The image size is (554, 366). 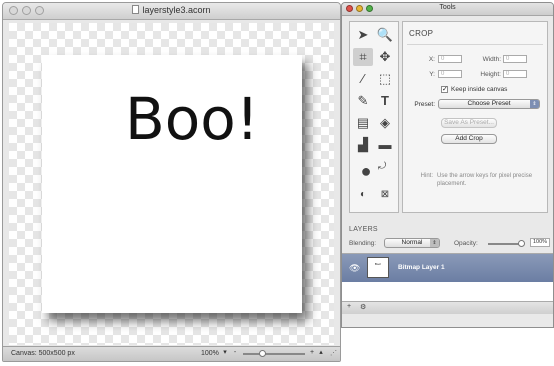 I want to click on add-crop-button: Add Crop, so click(x=469, y=139).